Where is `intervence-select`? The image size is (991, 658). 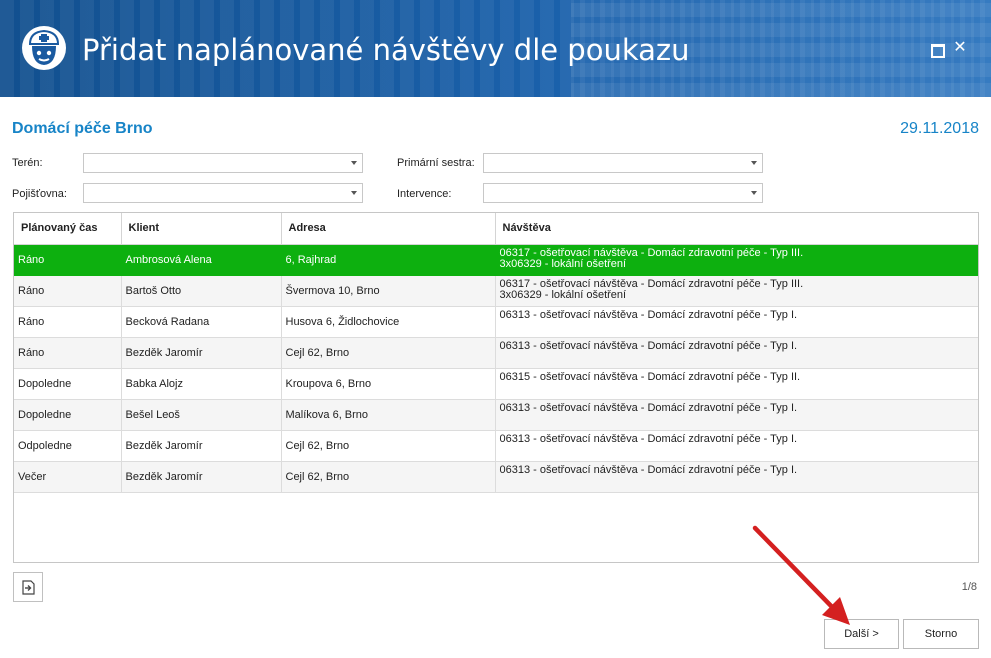
intervence-select is located at coordinates (623, 193).